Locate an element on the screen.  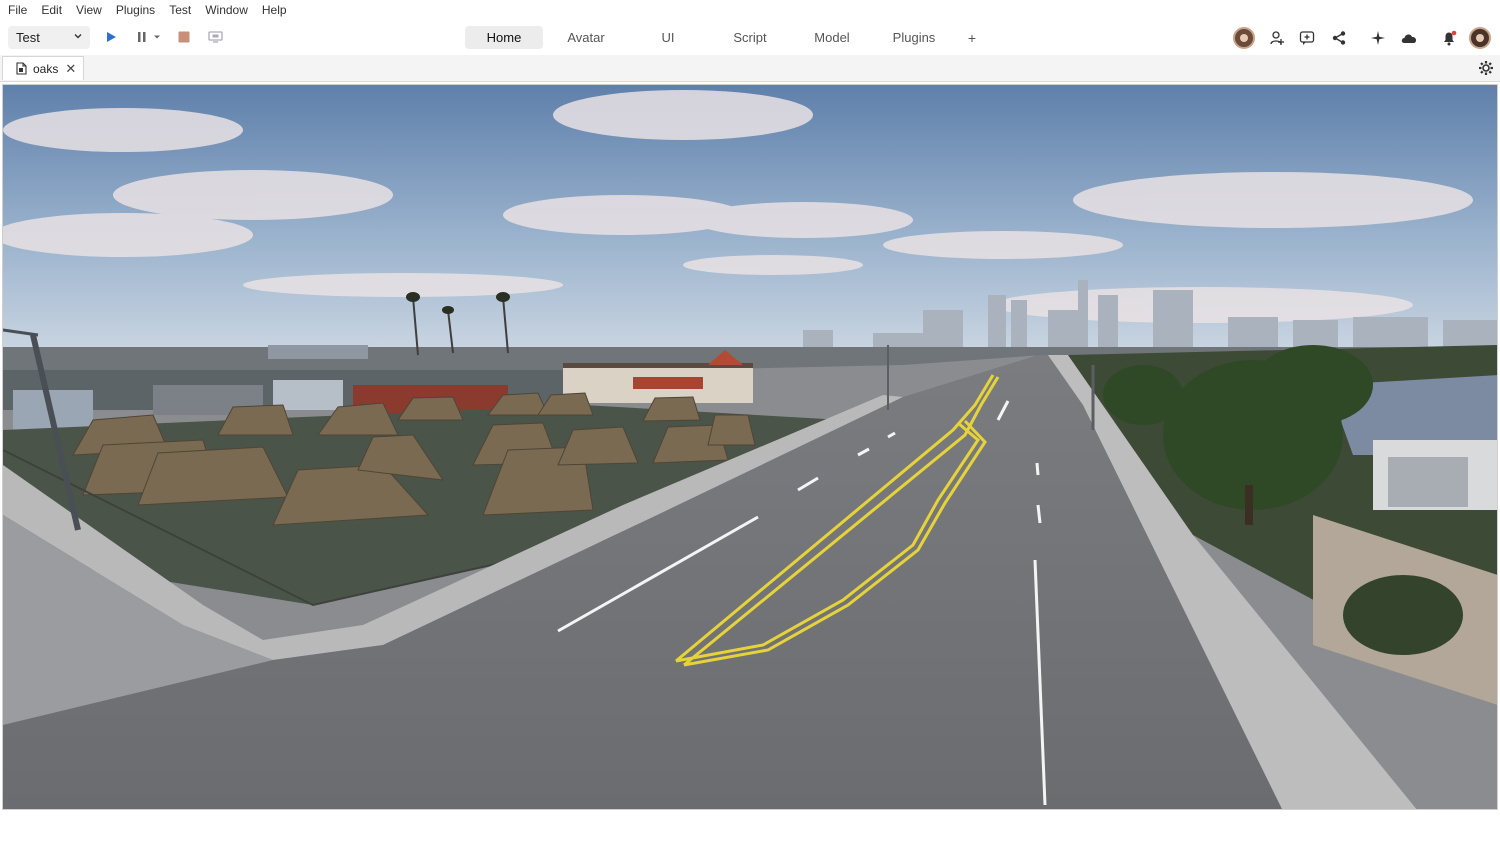
menu-window: Window is located at coordinates (226, 10).